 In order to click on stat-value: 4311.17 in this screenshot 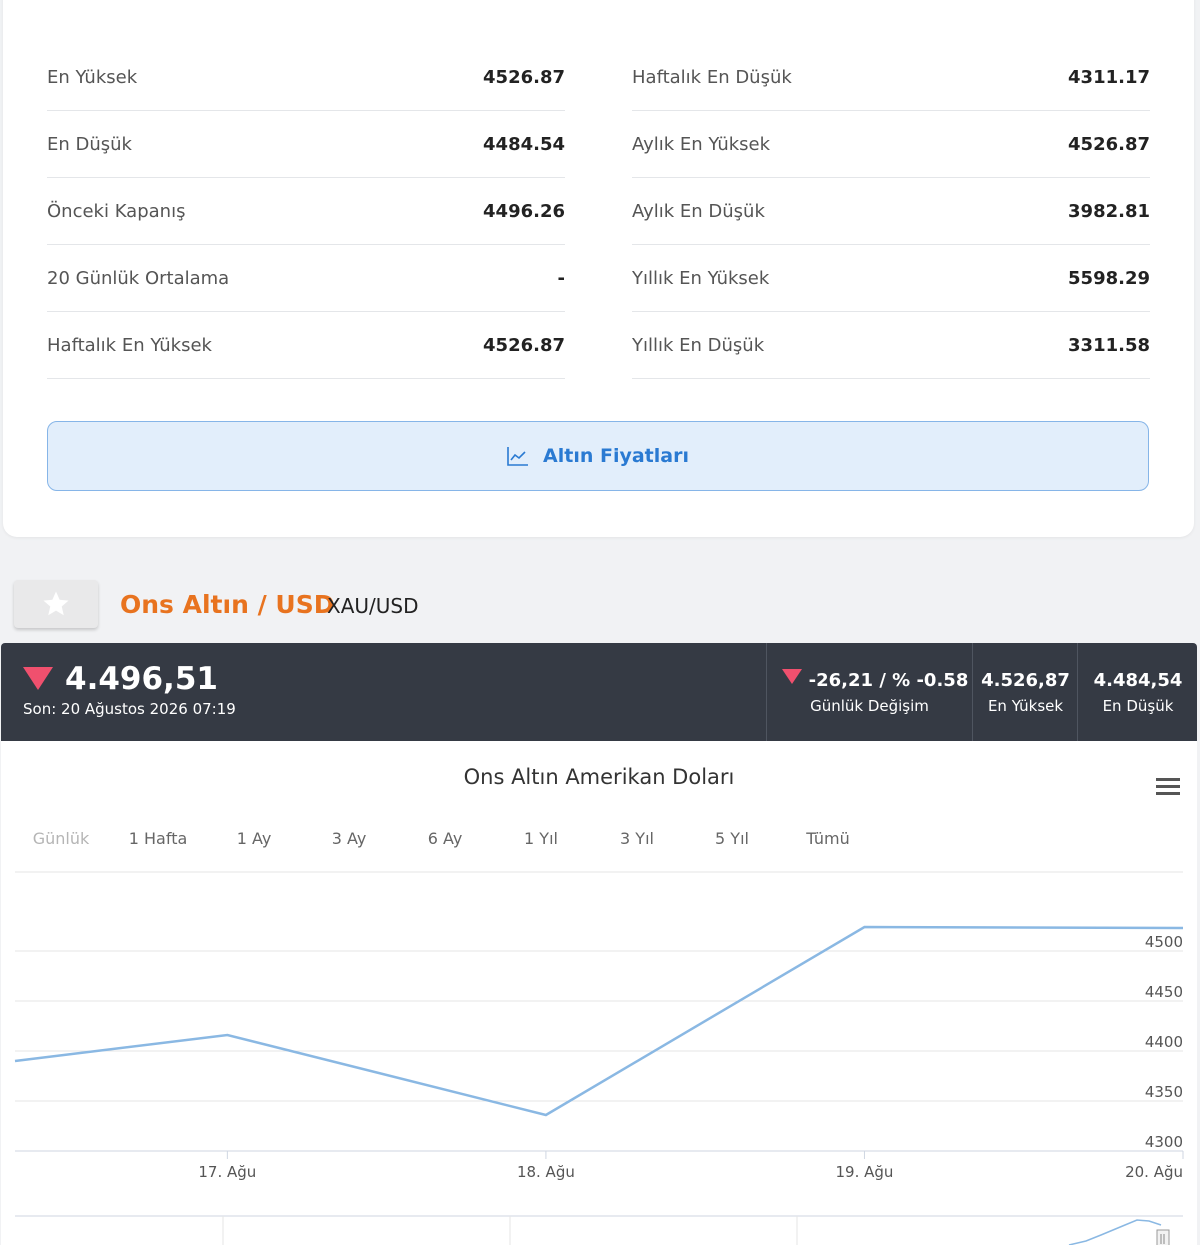, I will do `click(1109, 77)`.